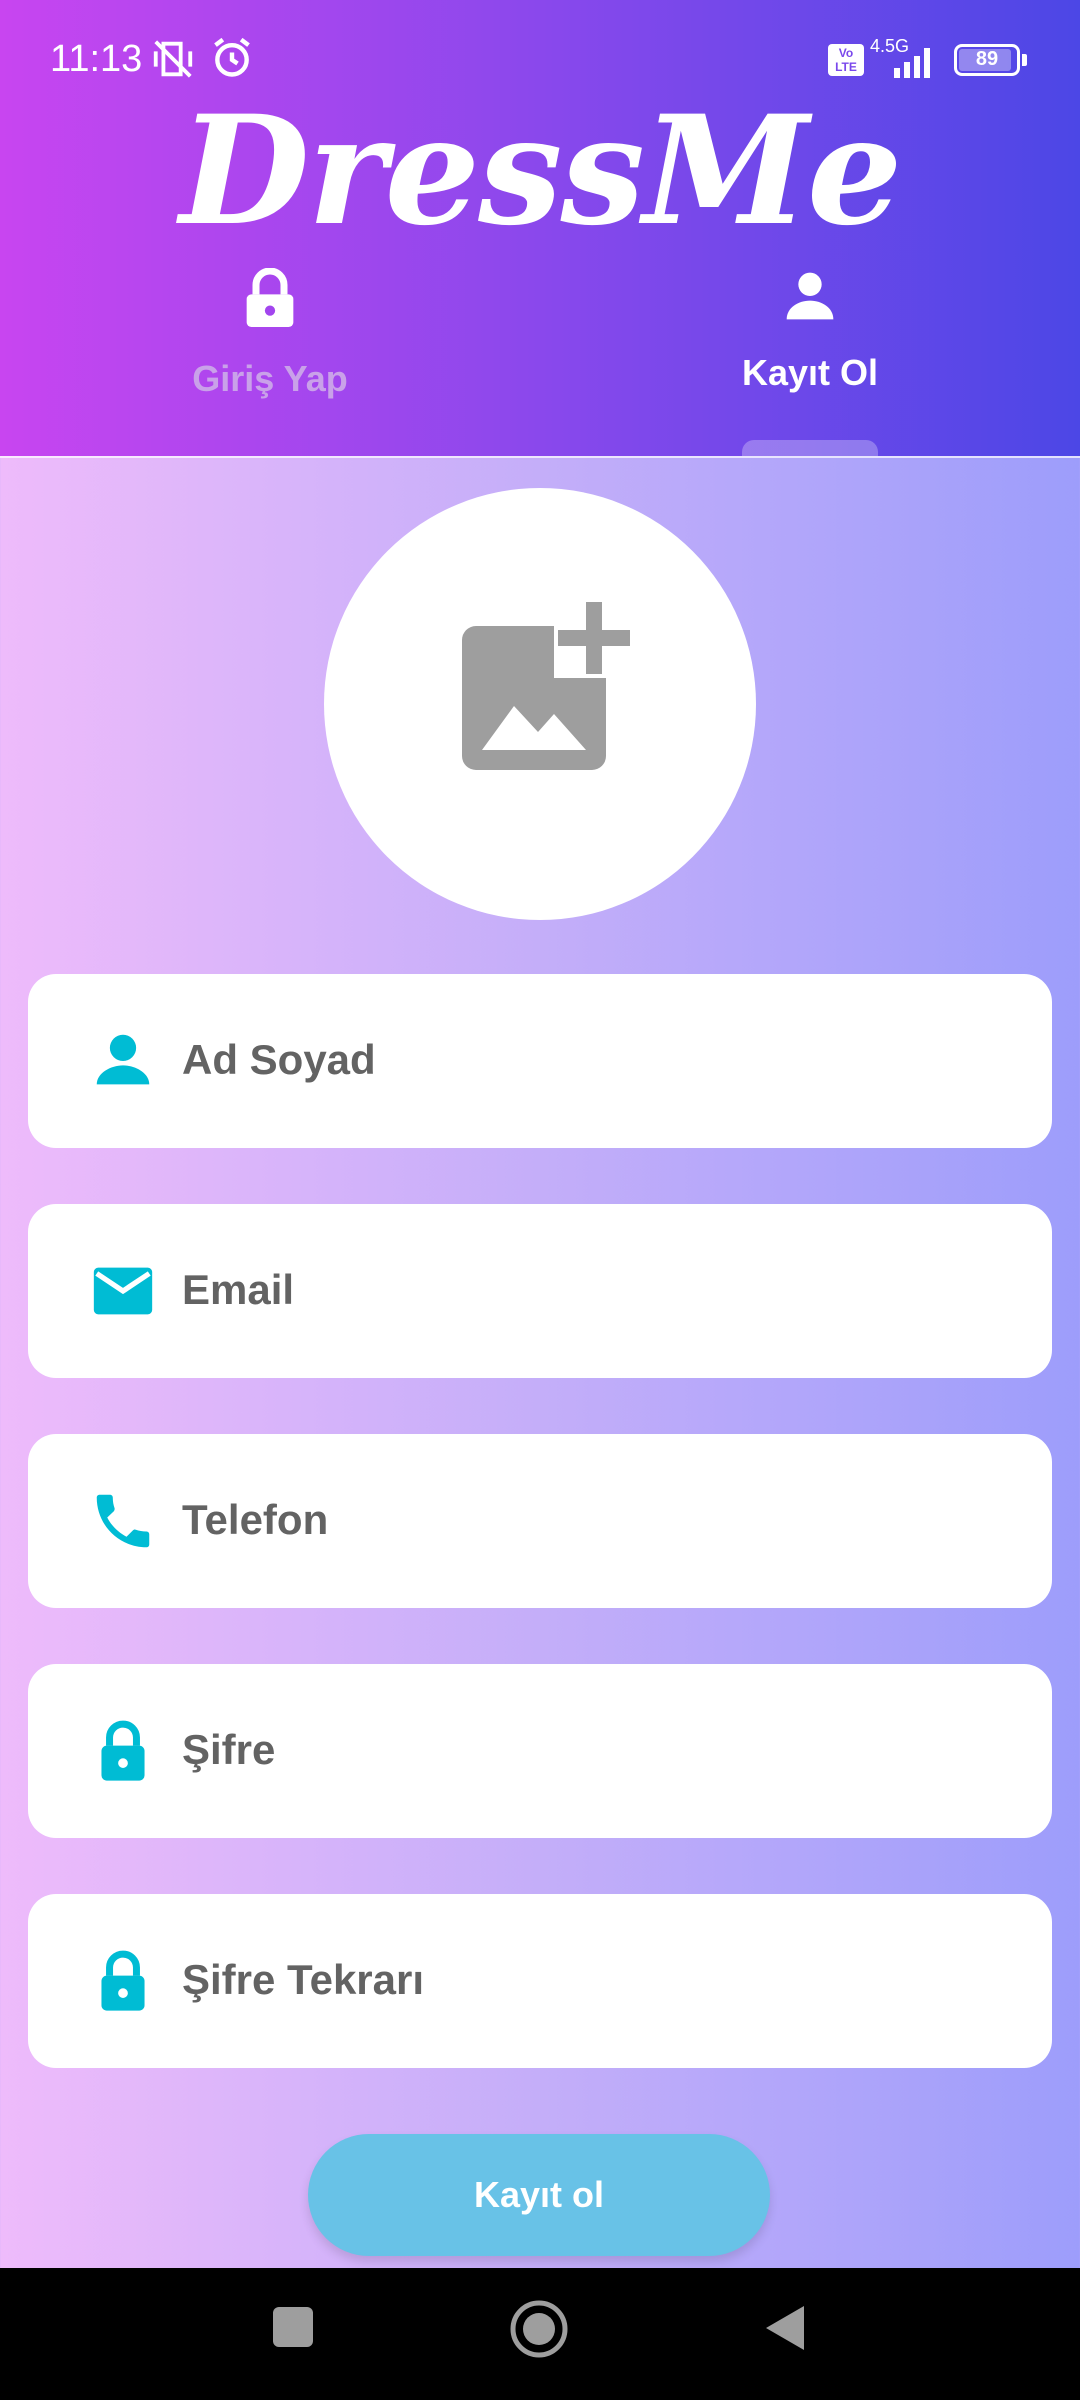 This screenshot has width=1080, height=2400. Describe the element at coordinates (540, 1751) in the screenshot. I see `password-field: Şifre` at that location.